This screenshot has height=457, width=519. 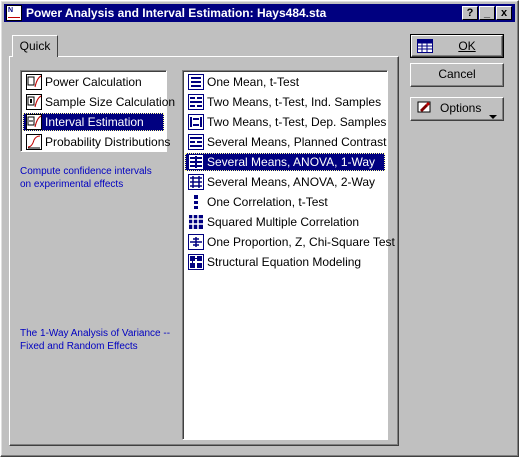 I want to click on analysis-label: Several Means, ANOVA, 2-Way, so click(x=291, y=182).